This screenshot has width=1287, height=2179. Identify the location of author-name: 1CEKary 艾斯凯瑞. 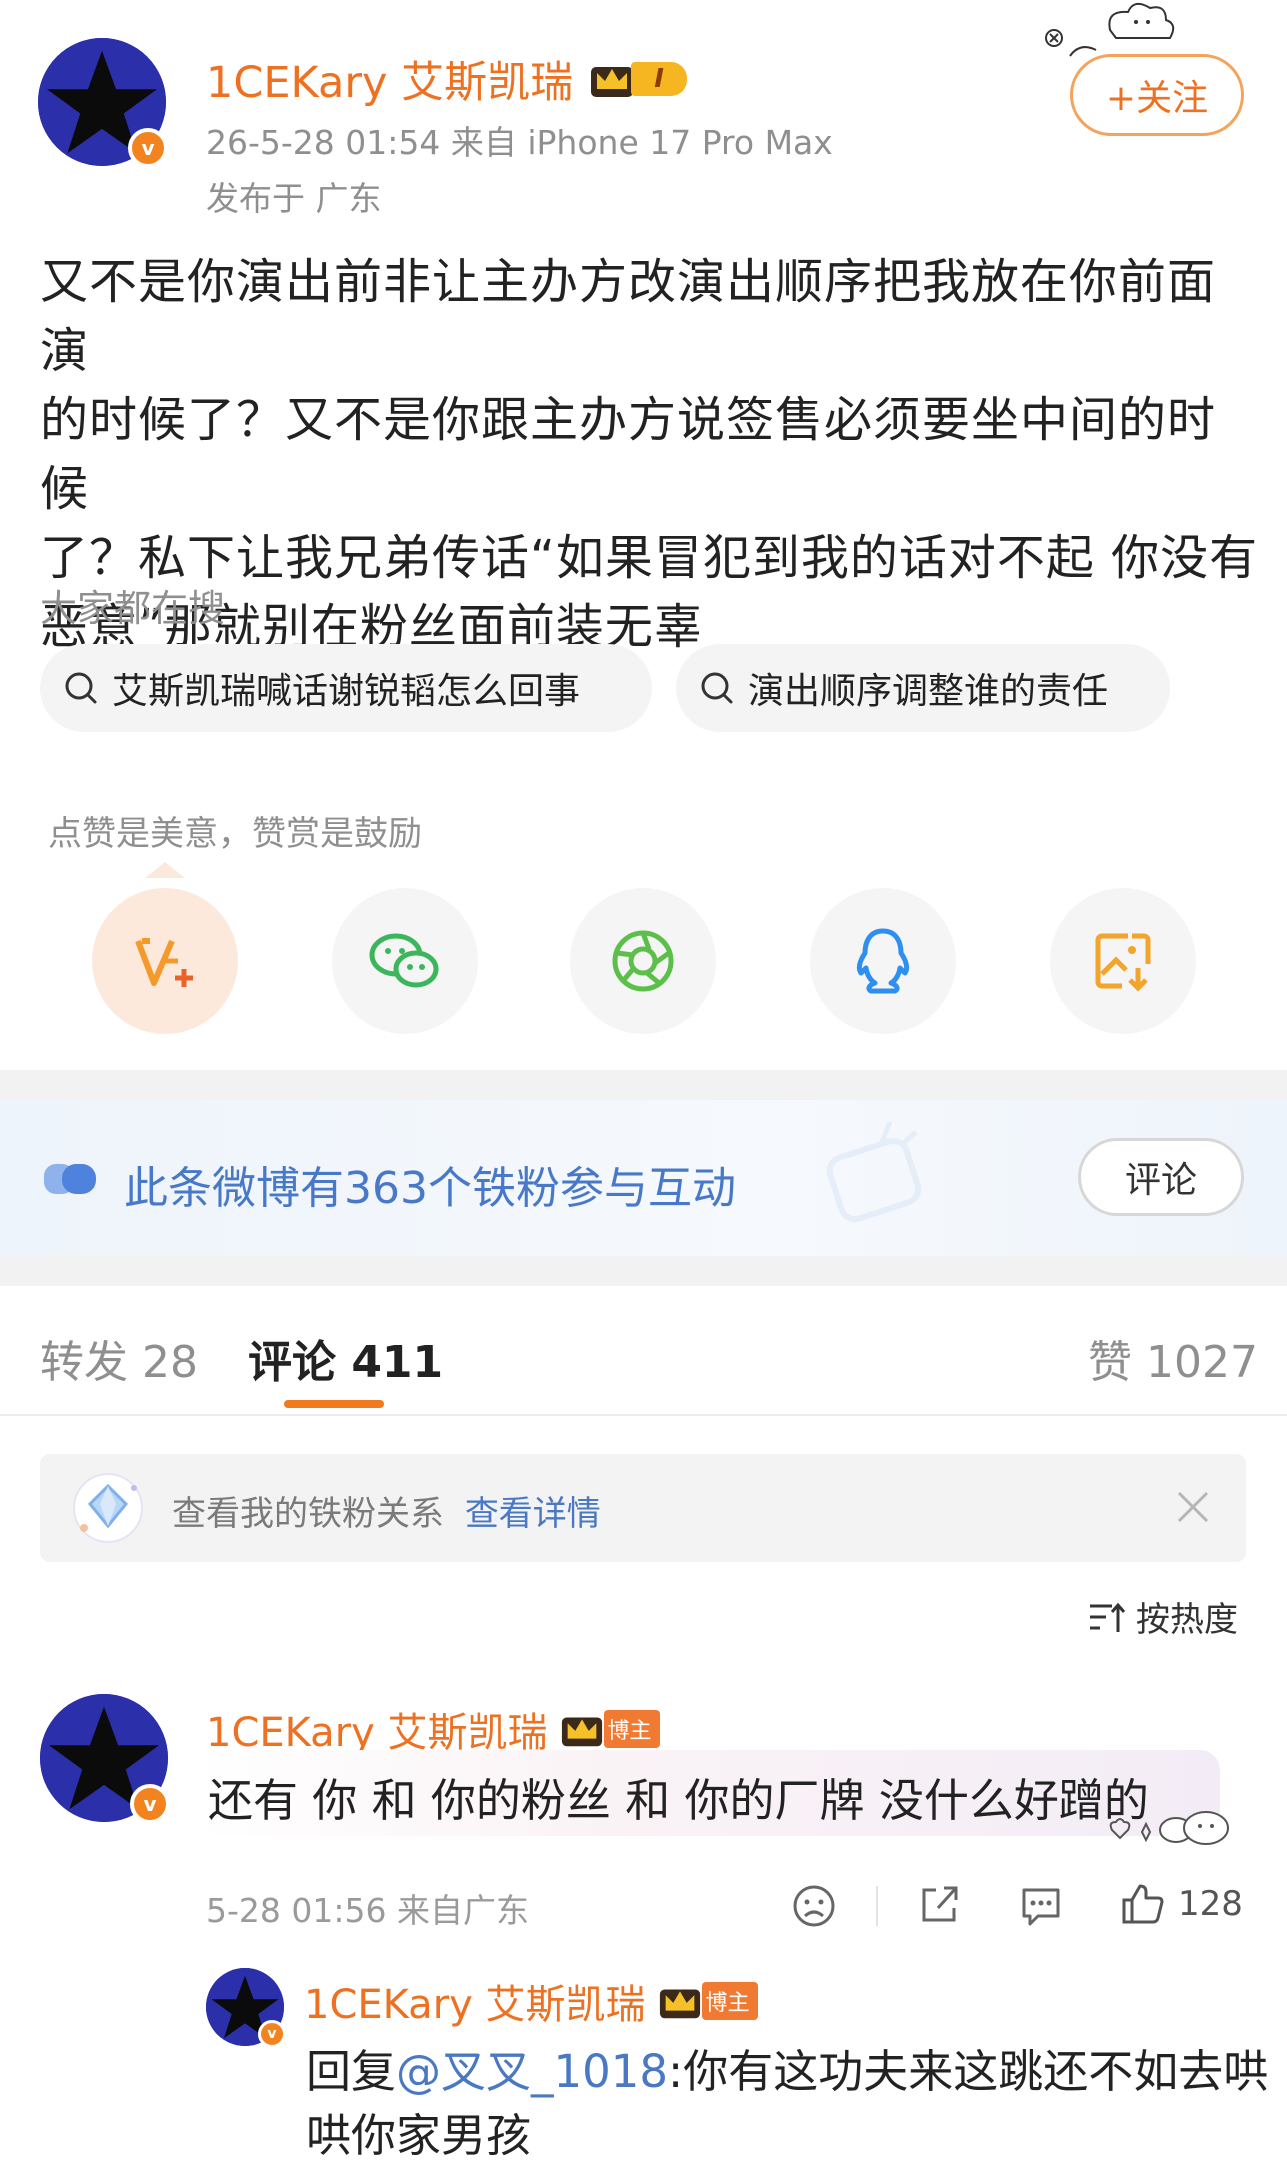
(389, 79).